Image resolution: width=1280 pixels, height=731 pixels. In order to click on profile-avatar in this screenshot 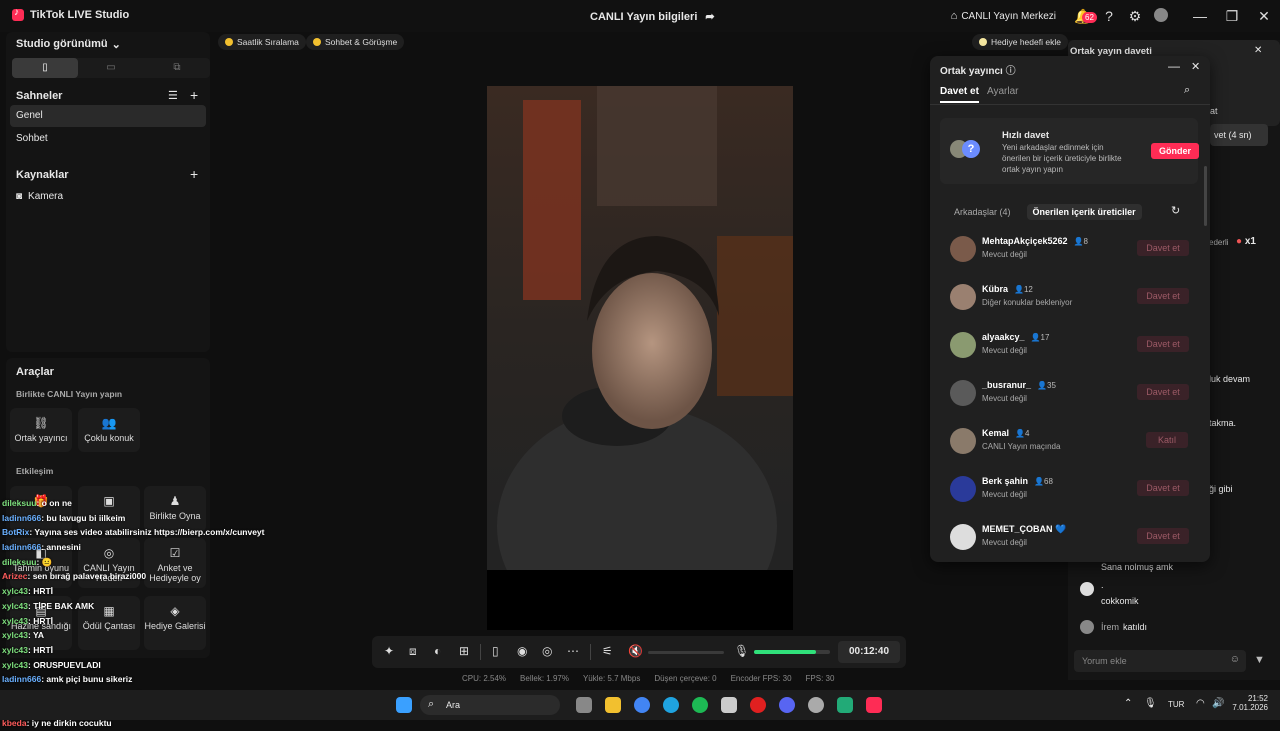, I will do `click(1161, 16)`.